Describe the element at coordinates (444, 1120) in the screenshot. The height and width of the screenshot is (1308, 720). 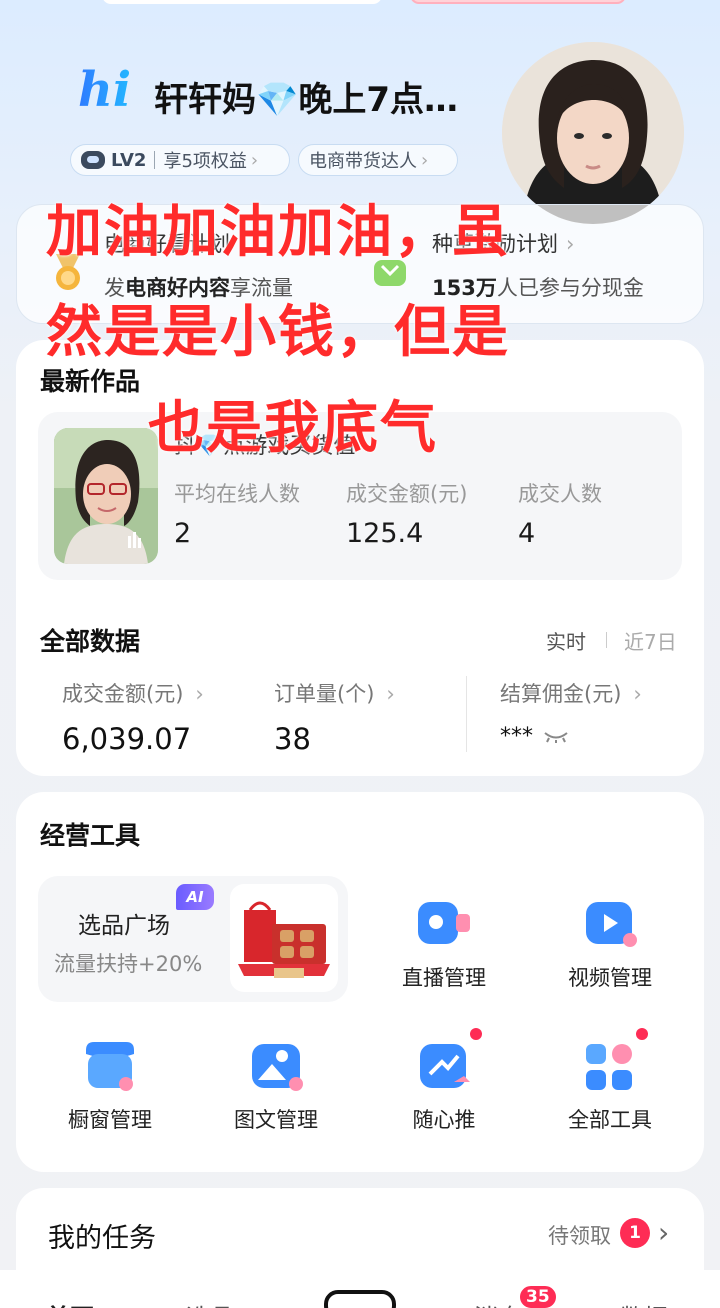
I see `tool-promote-label: 随心推` at that location.